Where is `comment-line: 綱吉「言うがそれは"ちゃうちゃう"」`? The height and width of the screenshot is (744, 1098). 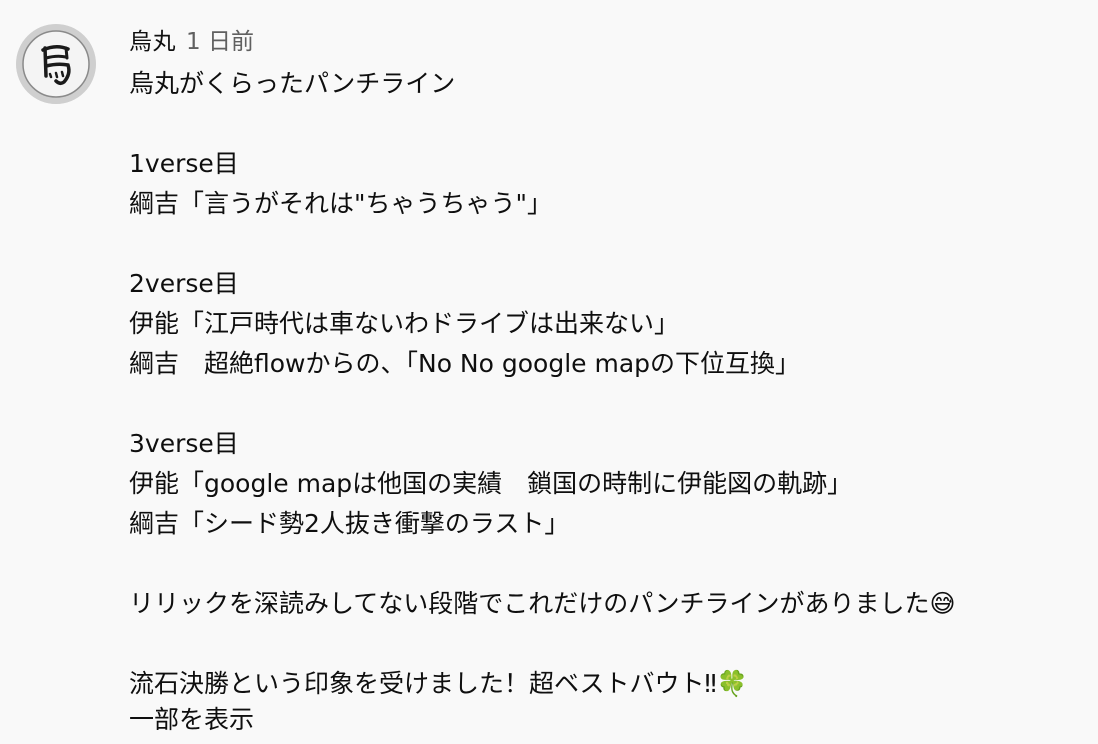 comment-line: 綱吉「言うがそれは"ちゃうちゃう"」 is located at coordinates (340, 203).